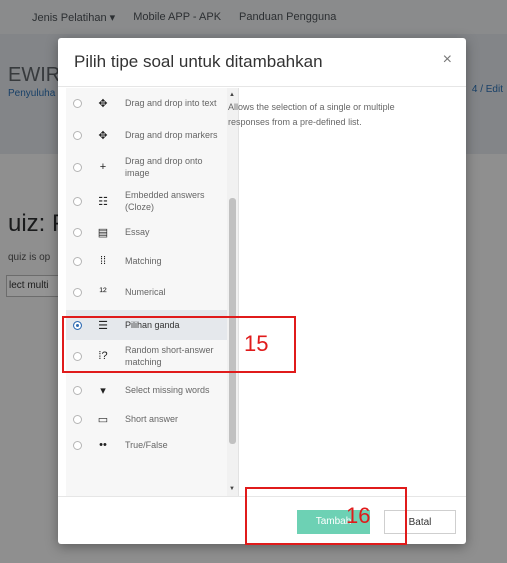  Describe the element at coordinates (198, 61) in the screenshot. I see `dialog-title: Pilih tipe soal untuk ditambahkan` at that location.